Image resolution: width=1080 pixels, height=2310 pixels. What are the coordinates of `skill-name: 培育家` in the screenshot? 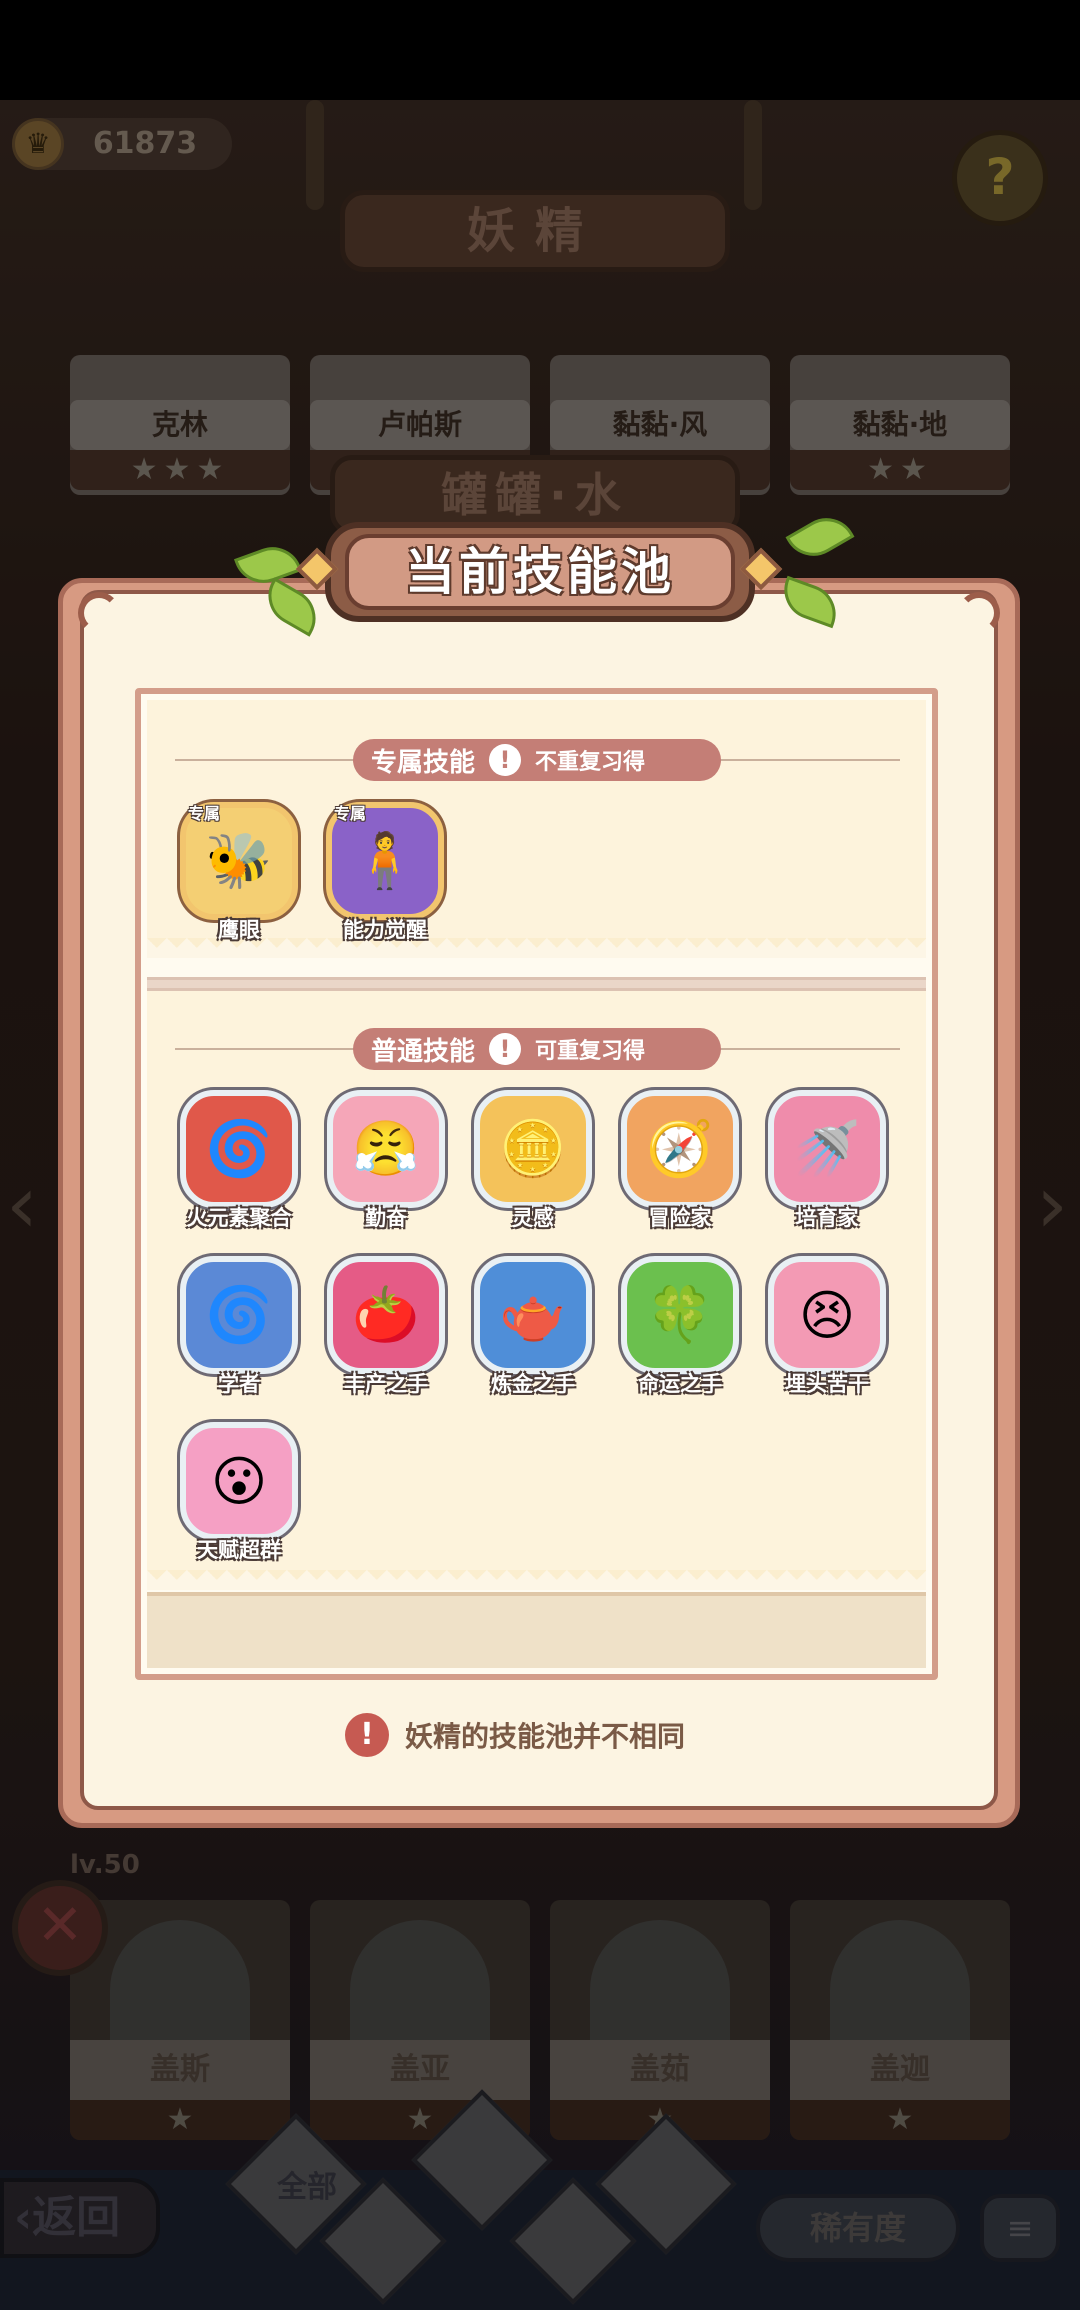 It's located at (827, 1218).